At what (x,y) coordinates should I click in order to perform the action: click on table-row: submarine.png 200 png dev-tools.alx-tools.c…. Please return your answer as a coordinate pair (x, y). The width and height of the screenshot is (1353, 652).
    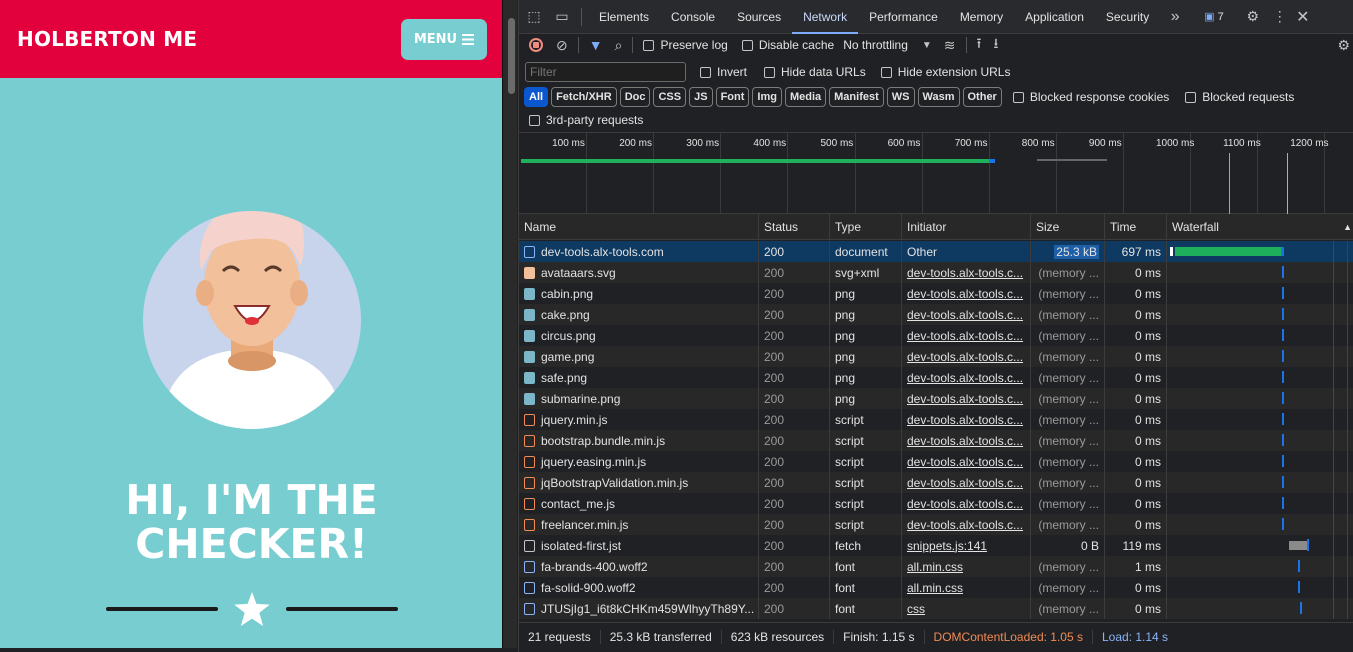
    Looking at the image, I should click on (936, 398).